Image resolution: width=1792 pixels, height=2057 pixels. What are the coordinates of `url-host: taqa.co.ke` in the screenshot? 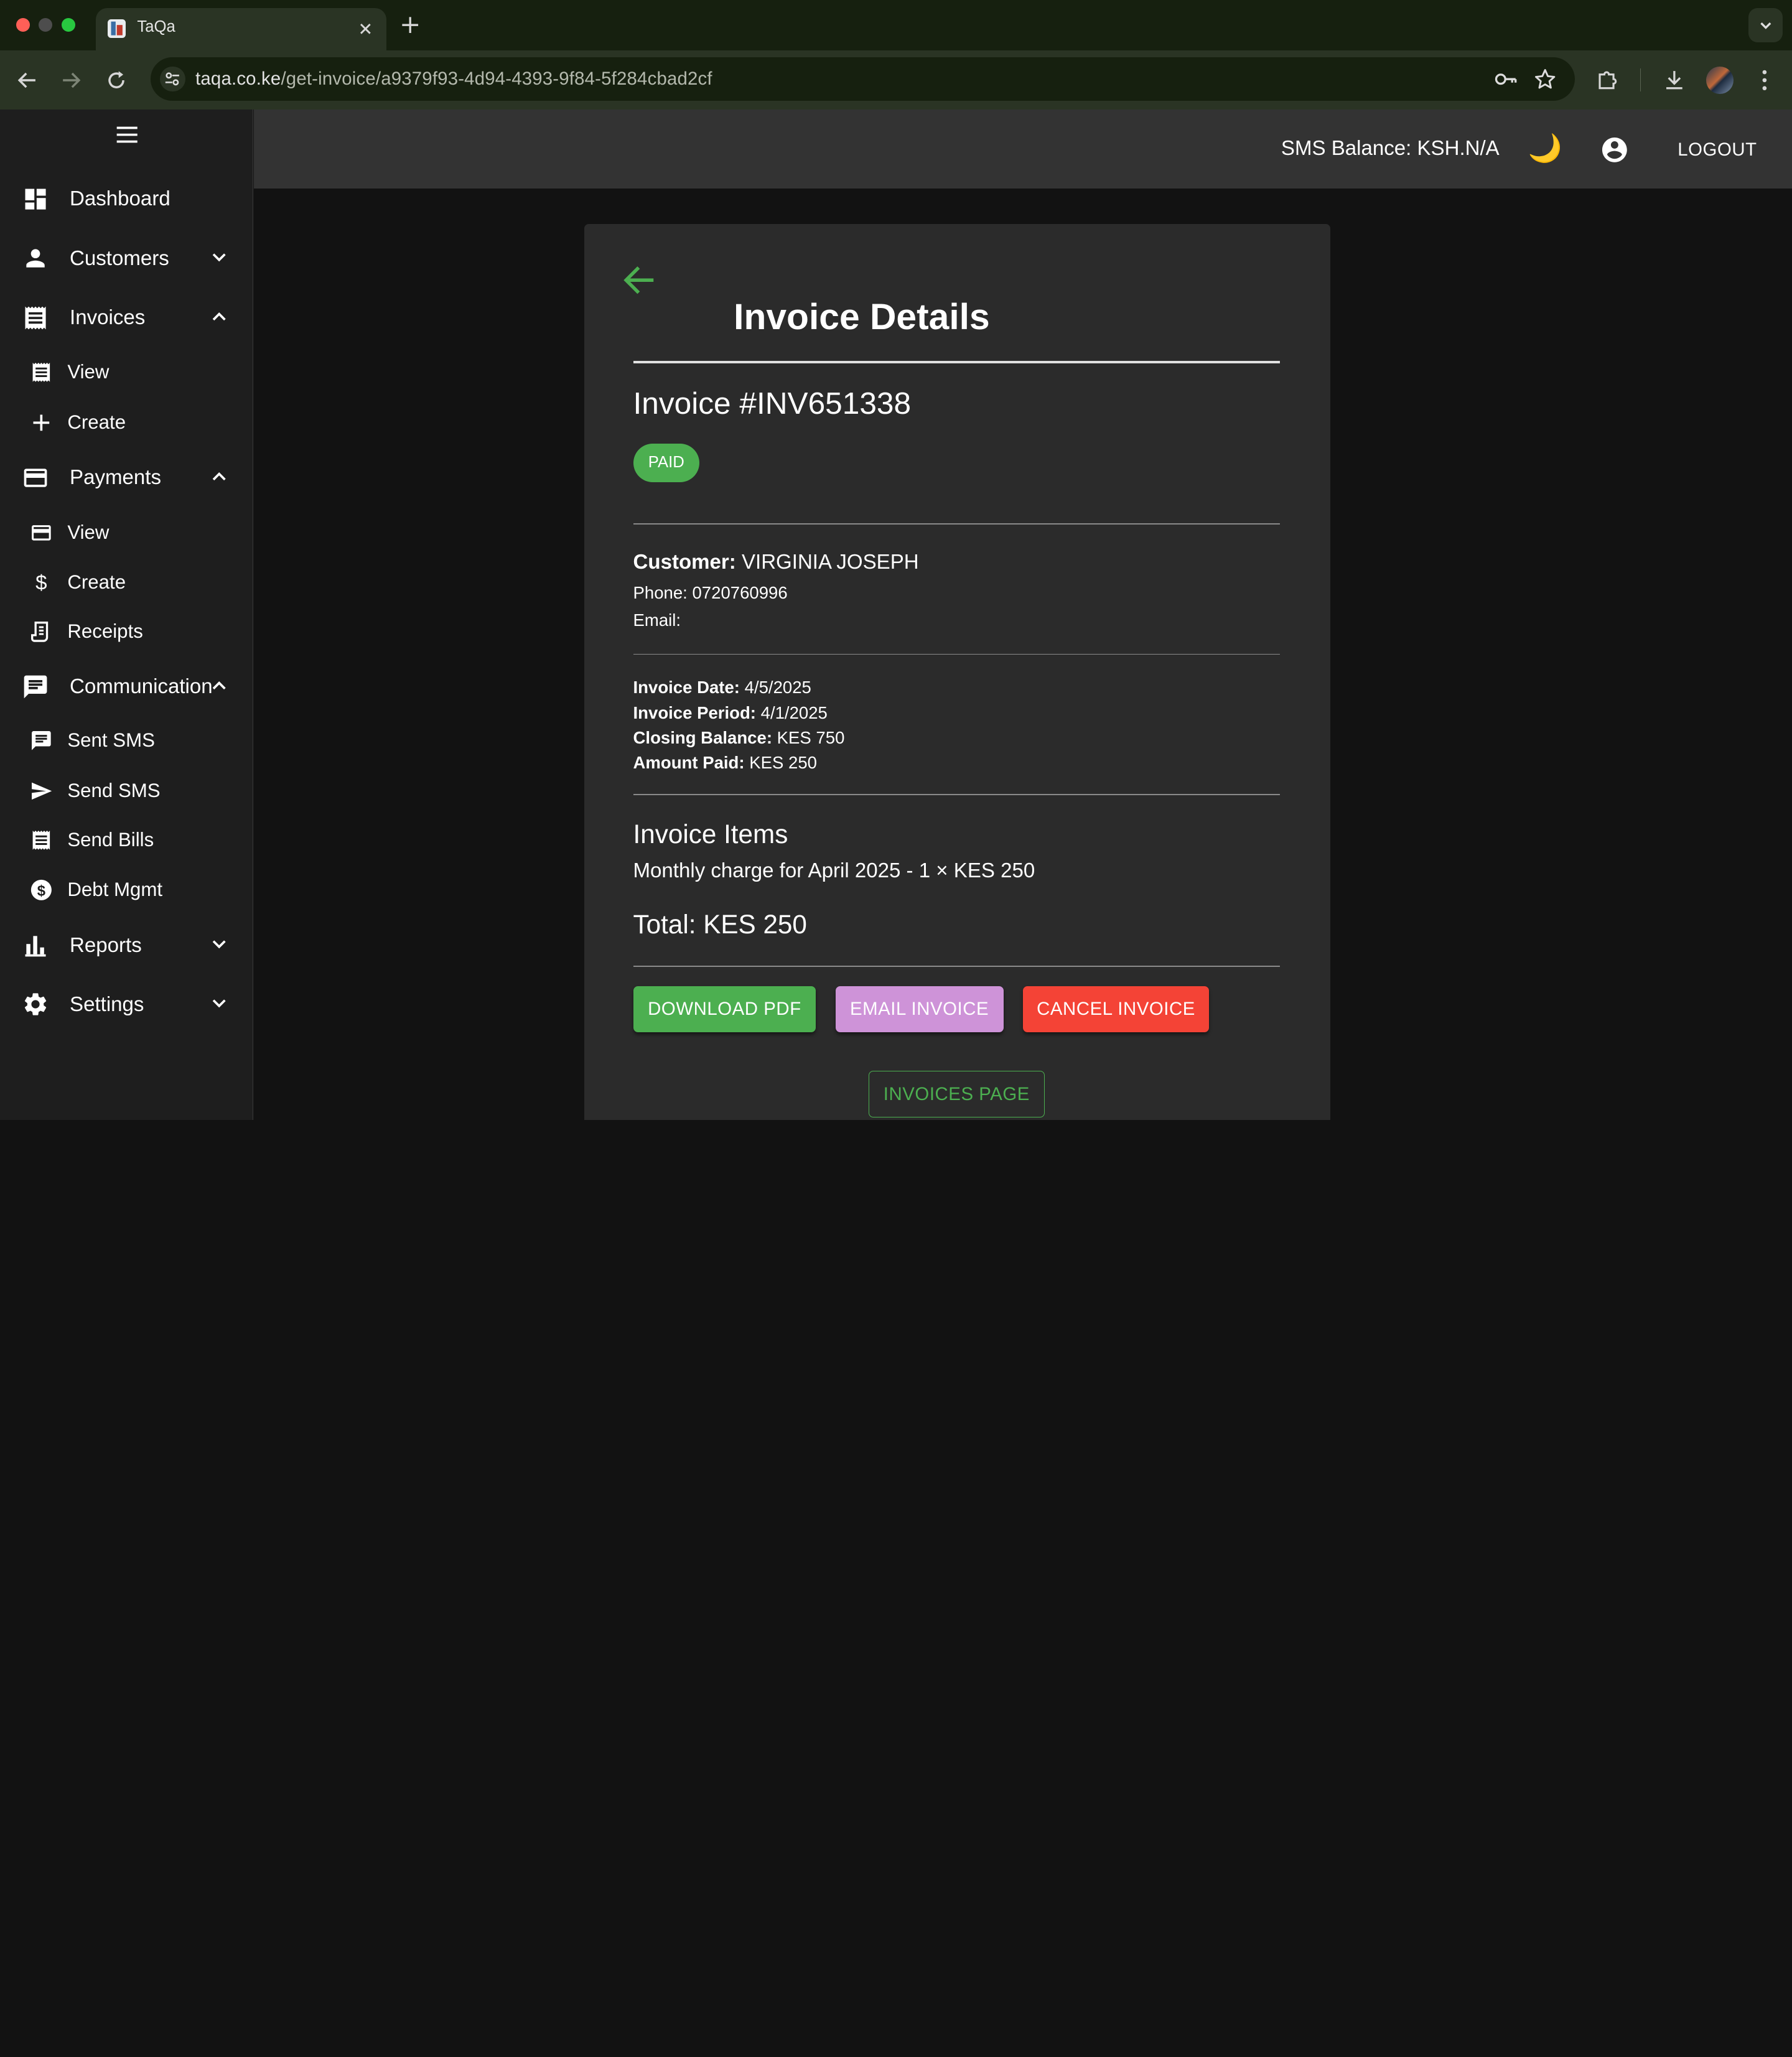 It's located at (238, 79).